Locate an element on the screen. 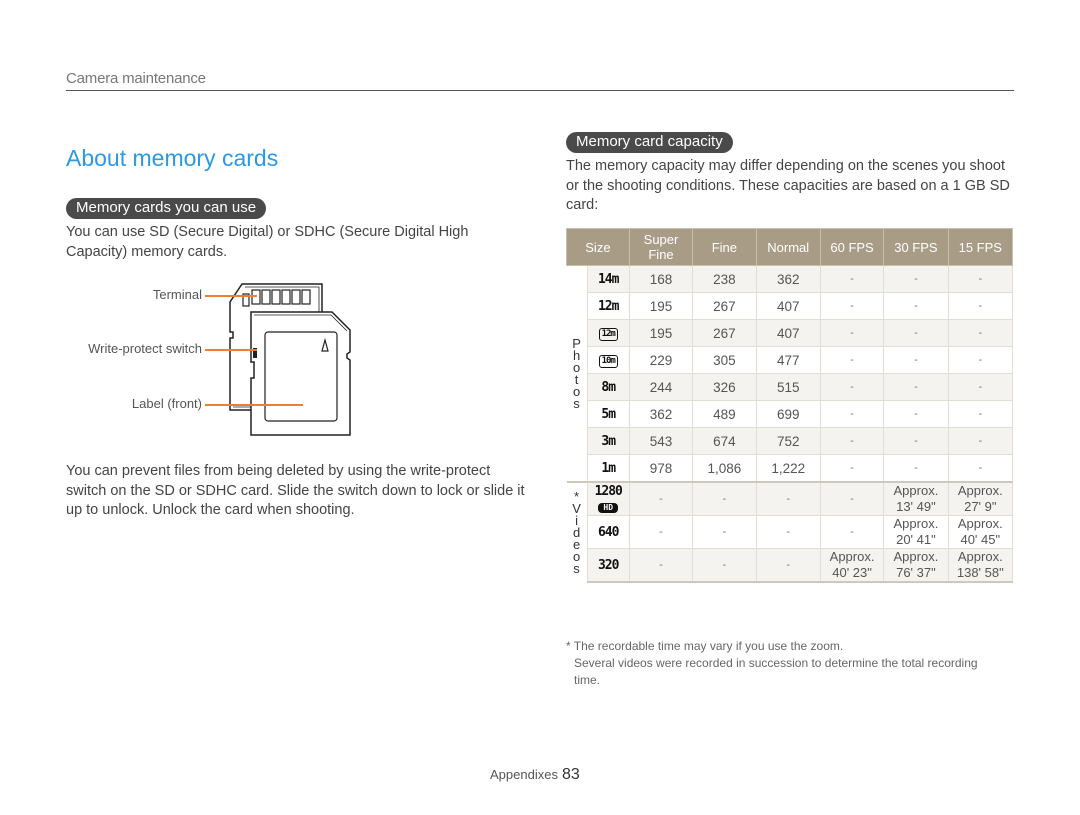 This screenshot has width=1080, height=815. table-cell: 168 is located at coordinates (661, 279).